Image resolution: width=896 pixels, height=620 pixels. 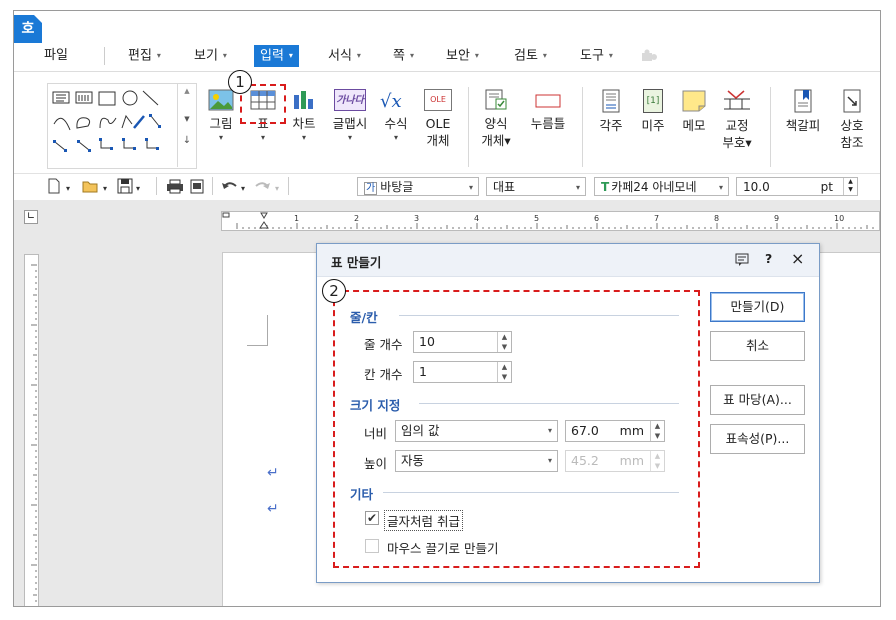 I want to click on menu-edit: 편집 ▾, so click(x=144, y=56).